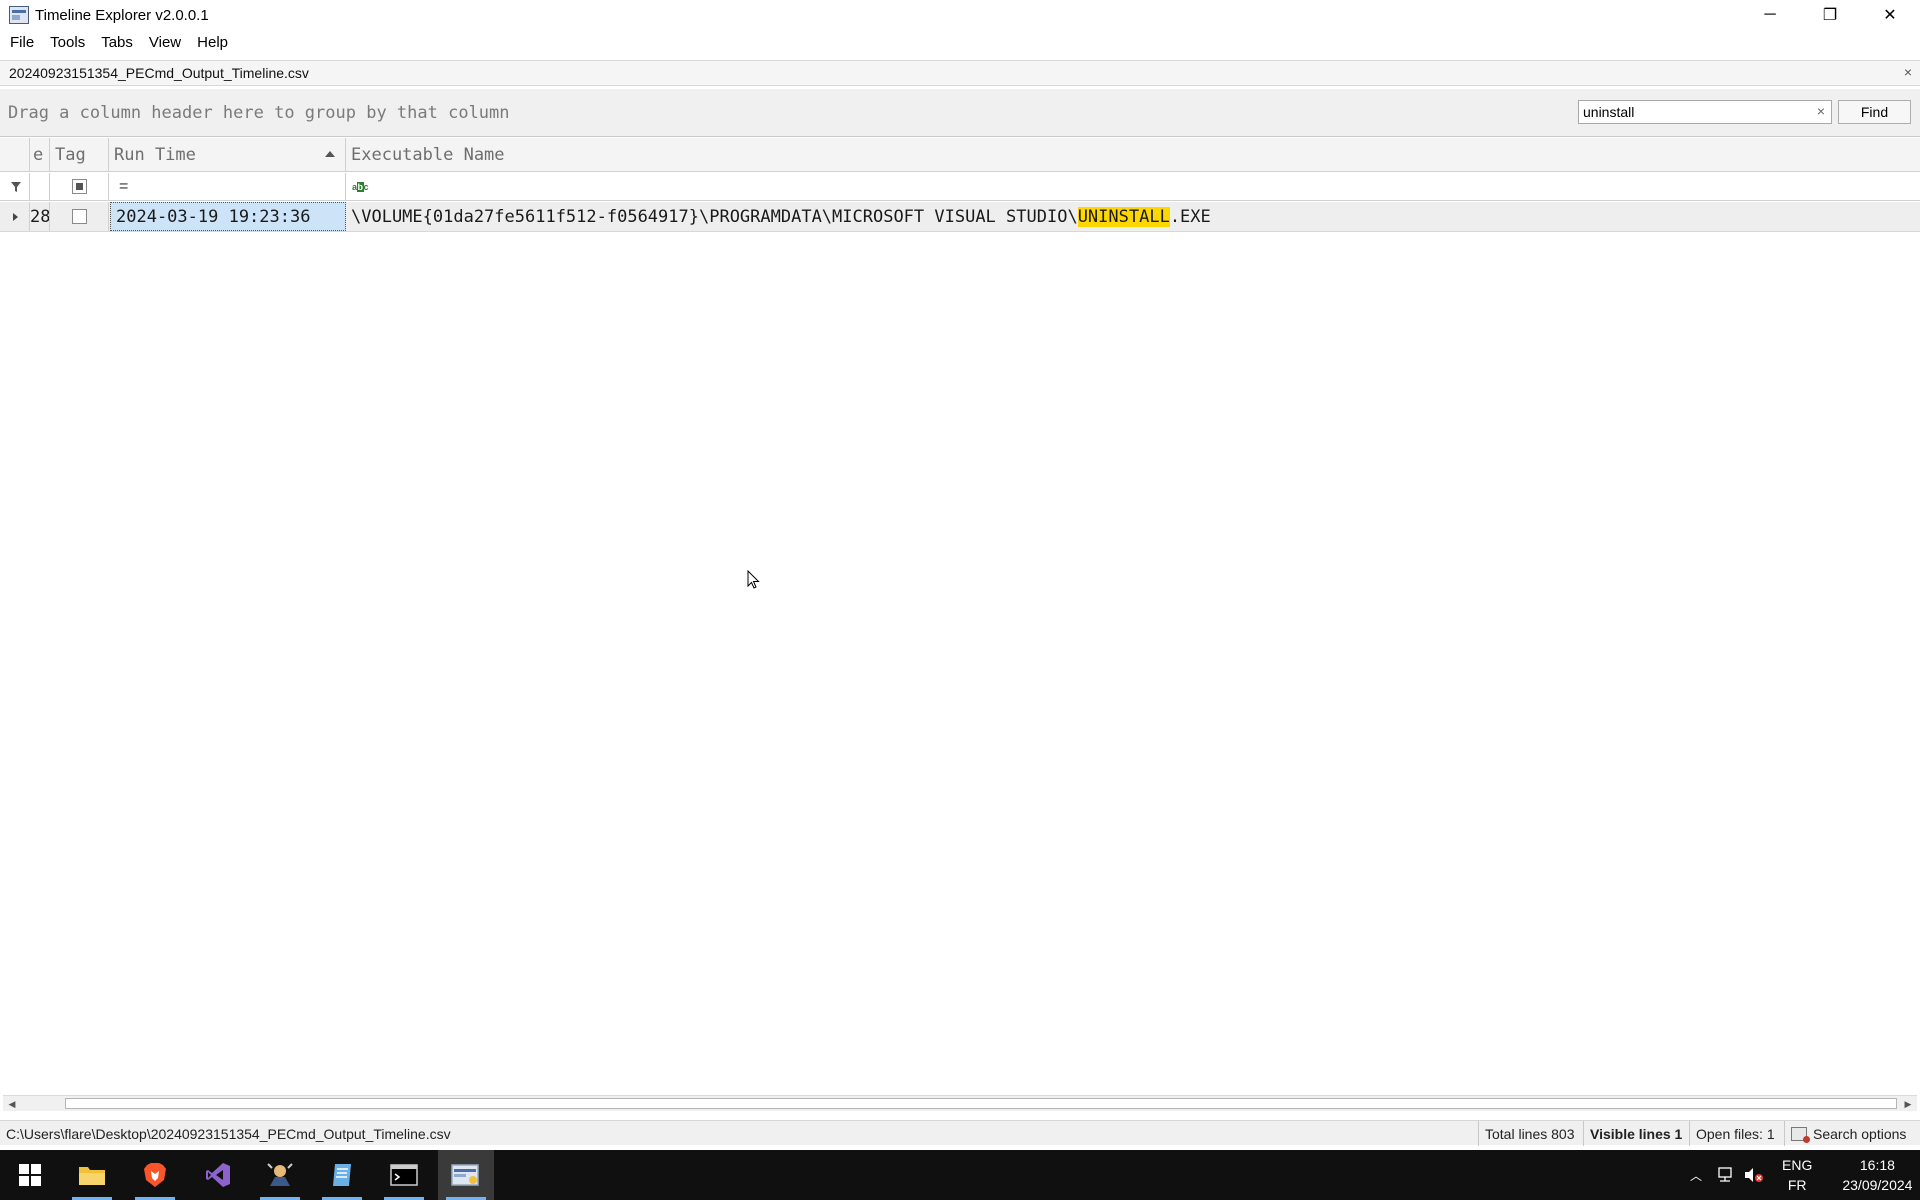  What do you see at coordinates (1133, 186) in the screenshot?
I see `filter-cell-executable-name: abc` at bounding box center [1133, 186].